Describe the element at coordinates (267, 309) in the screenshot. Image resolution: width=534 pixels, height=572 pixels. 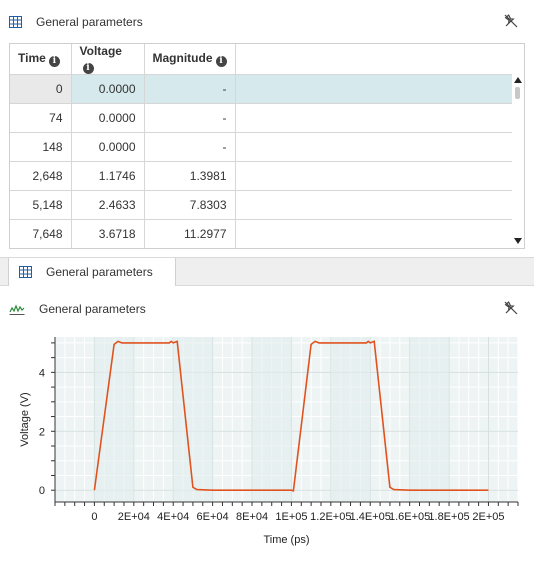
I see `chart-panel-header: General parameters` at that location.